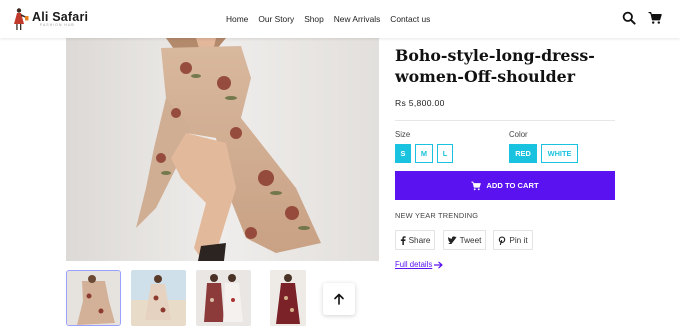 This screenshot has width=680, height=329. Describe the element at coordinates (424, 153) in the screenshot. I see `size-option-m: M` at that location.